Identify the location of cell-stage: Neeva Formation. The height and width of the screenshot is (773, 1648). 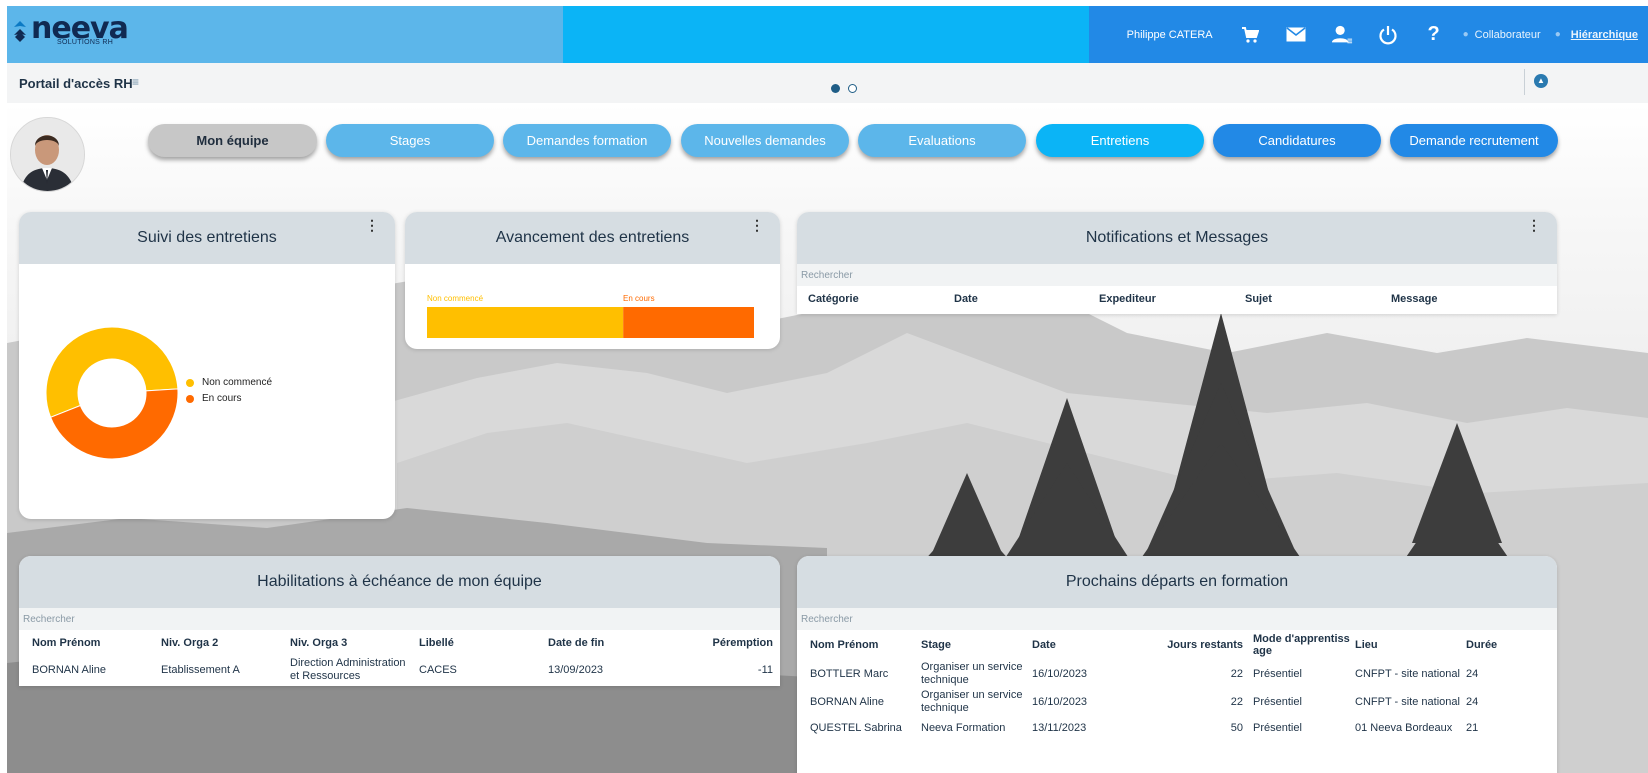
(963, 728).